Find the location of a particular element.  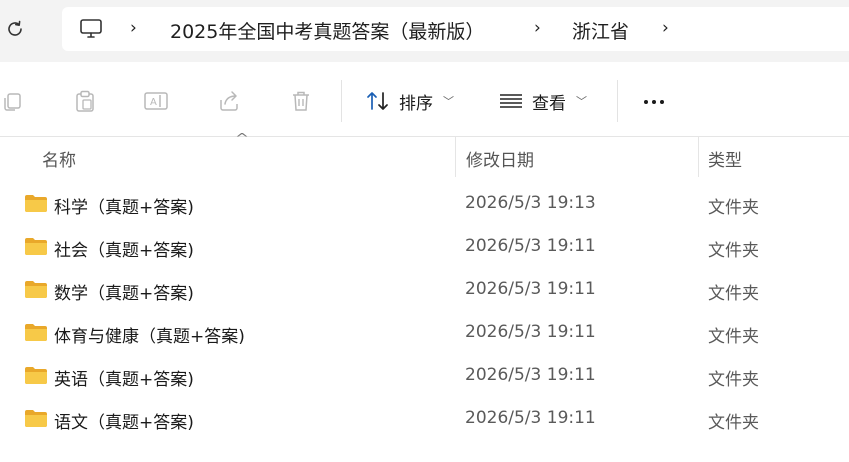

address-bar: › 2025年全国中考真题答案（最新版） › 浙江省 › is located at coordinates (455, 29).